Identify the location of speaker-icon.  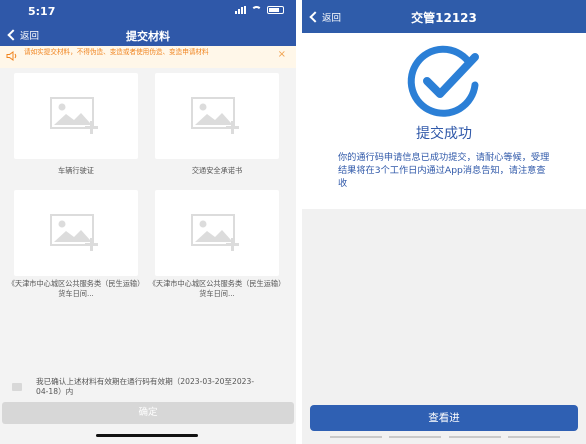
(11, 56).